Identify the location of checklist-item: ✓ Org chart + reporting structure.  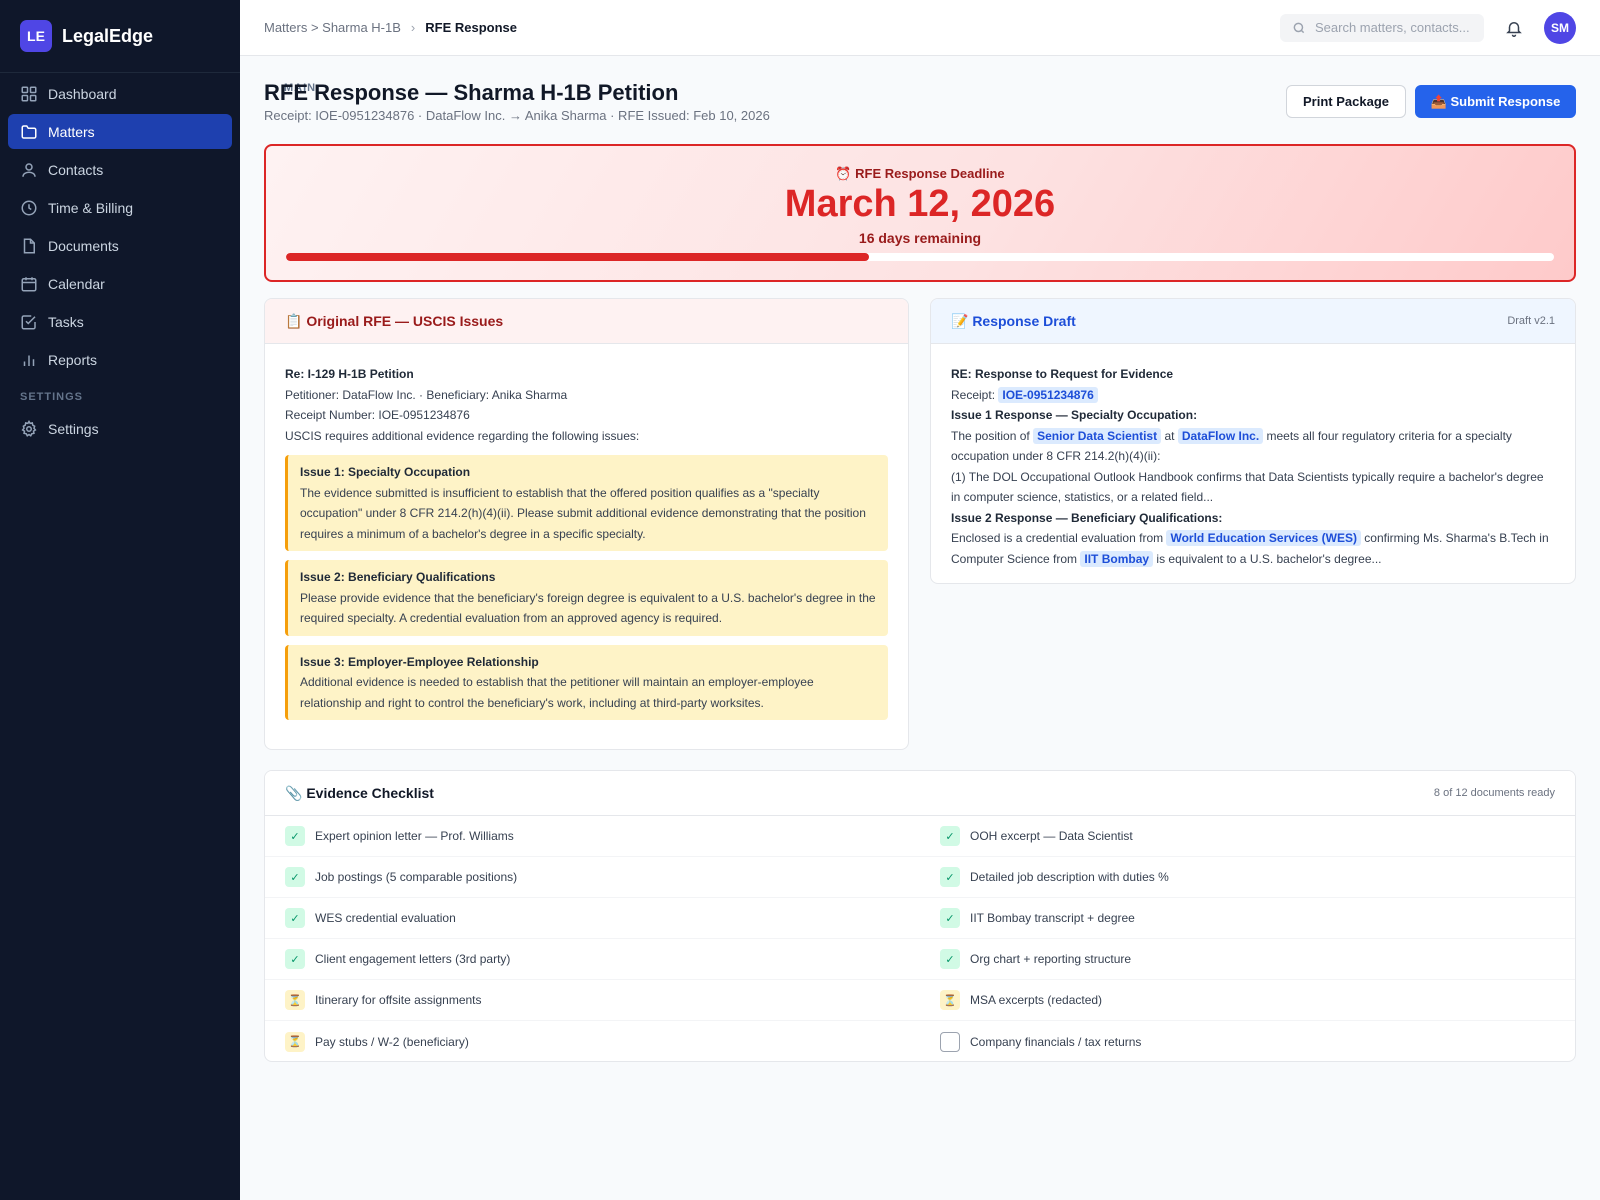
(1247, 959).